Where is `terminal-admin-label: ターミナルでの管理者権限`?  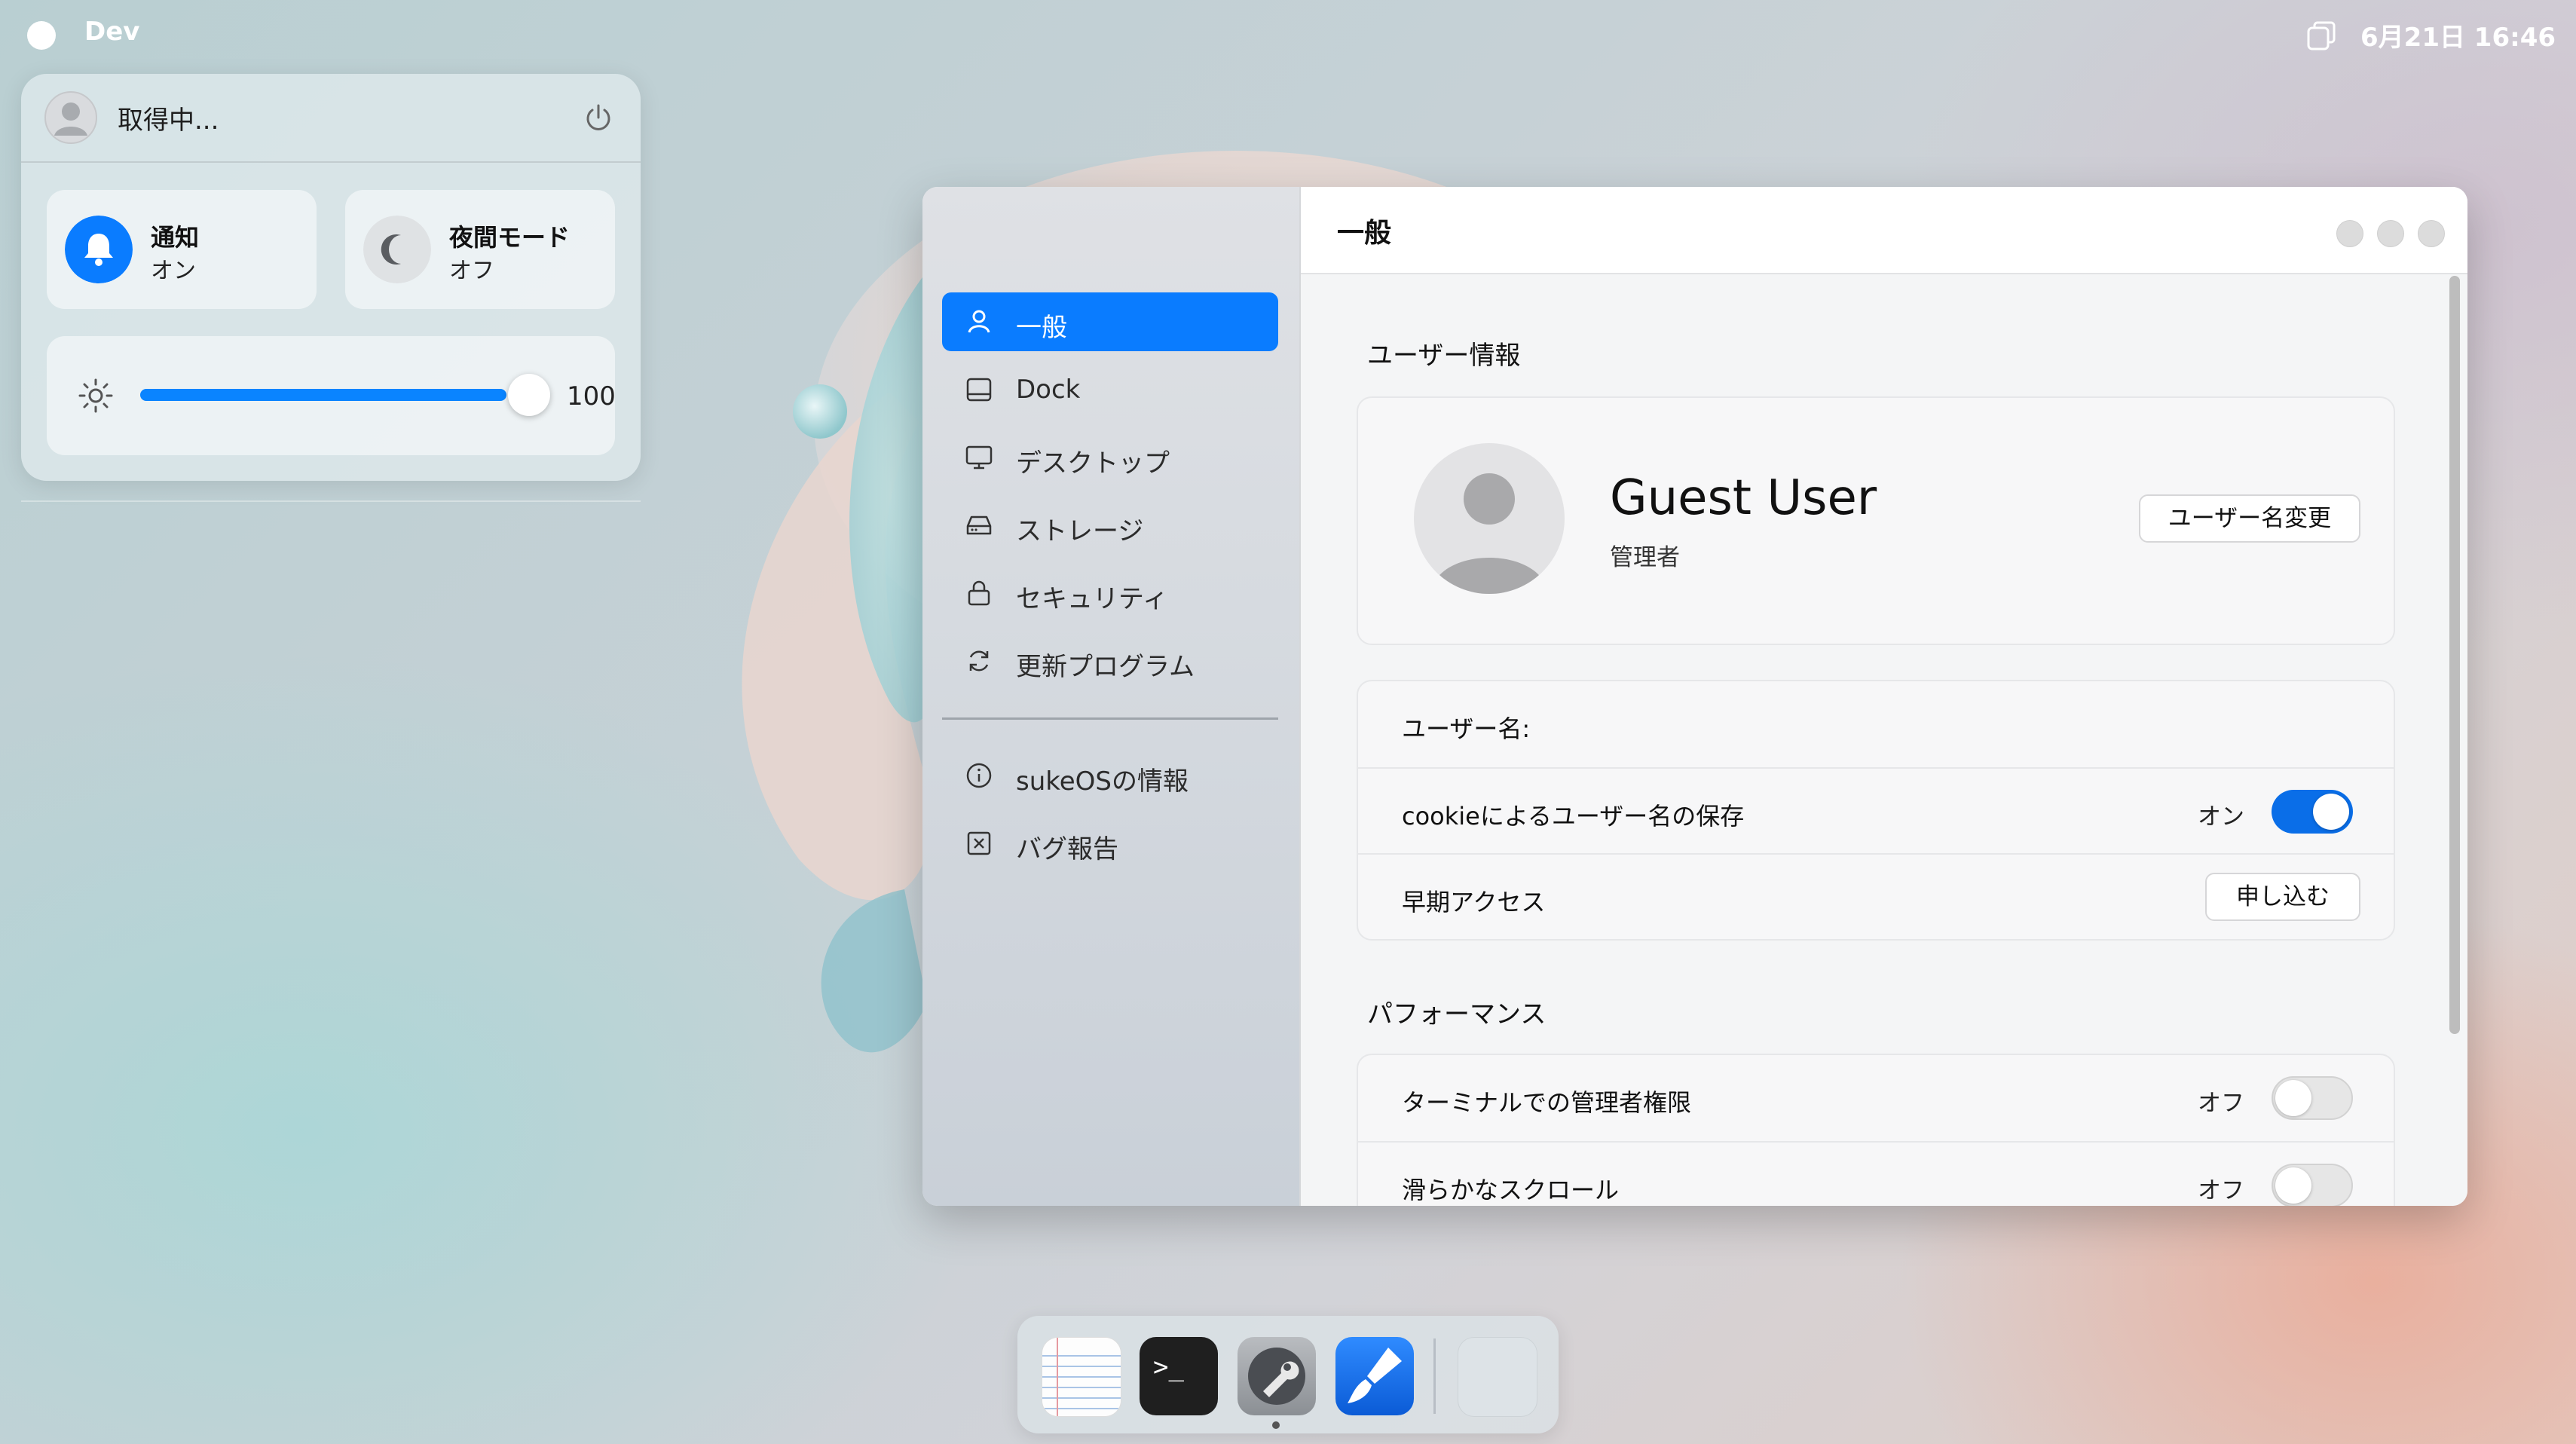 terminal-admin-label: ターミナルでの管理者権限 is located at coordinates (1547, 1102).